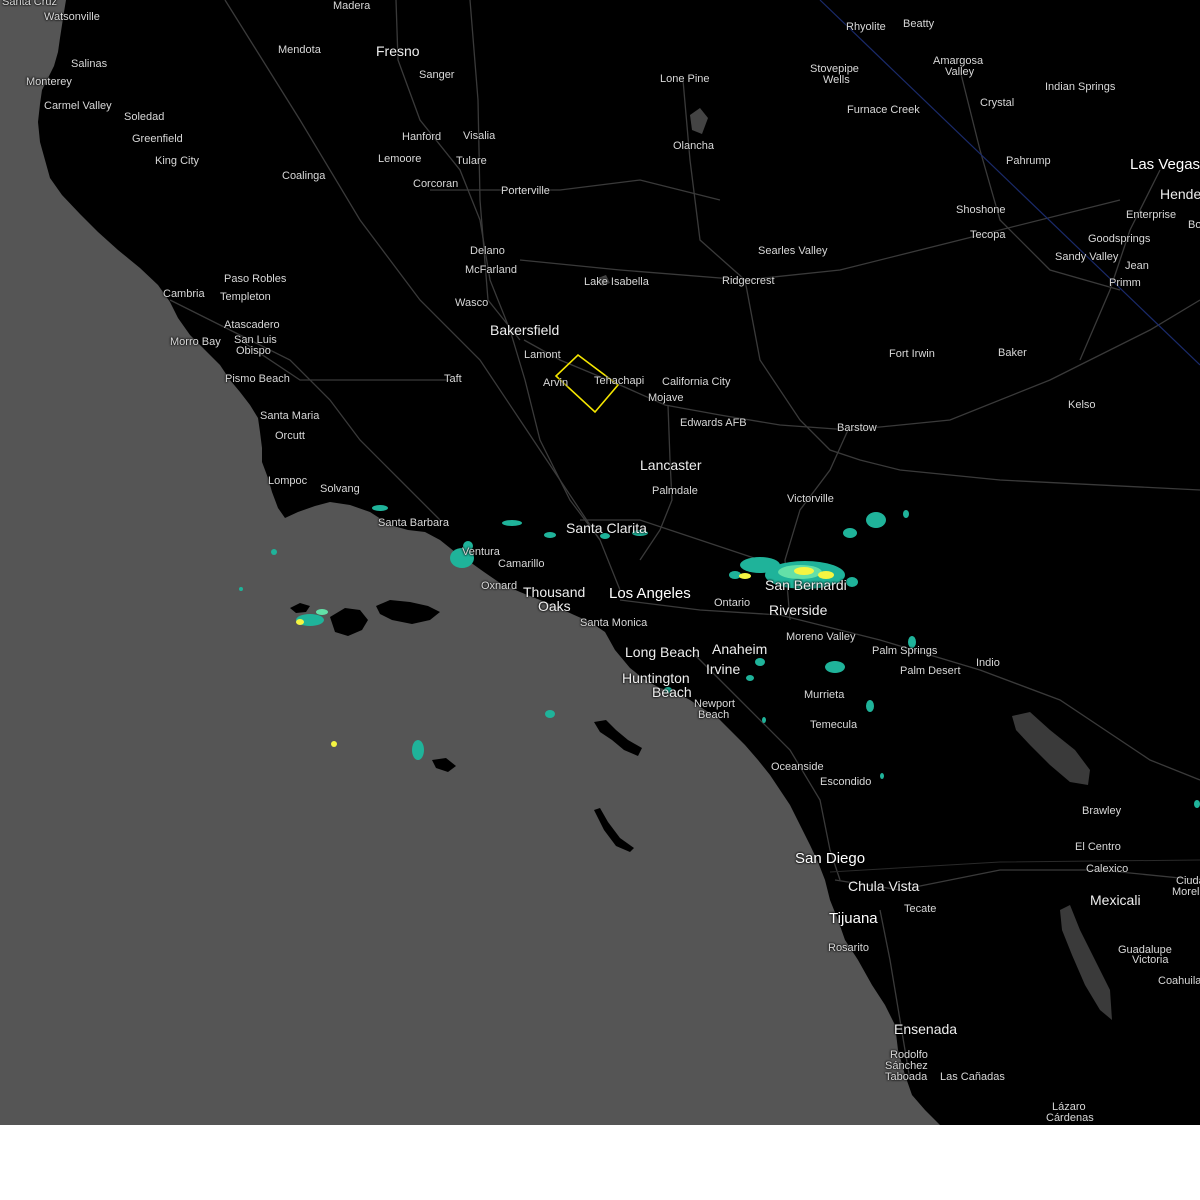  What do you see at coordinates (857, 428) in the screenshot?
I see `city-label: Barstow` at bounding box center [857, 428].